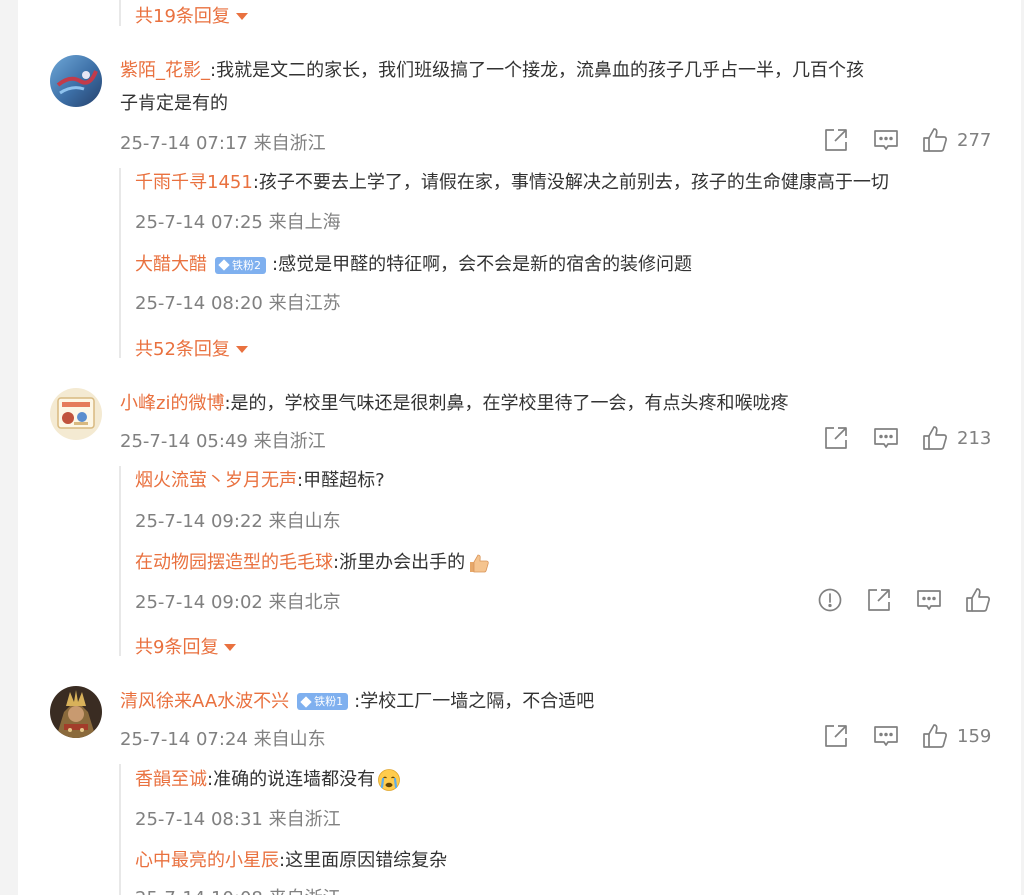 The height and width of the screenshot is (895, 1024). What do you see at coordinates (182, 348) in the screenshot?
I see `more-replies-label: 共52条回复` at bounding box center [182, 348].